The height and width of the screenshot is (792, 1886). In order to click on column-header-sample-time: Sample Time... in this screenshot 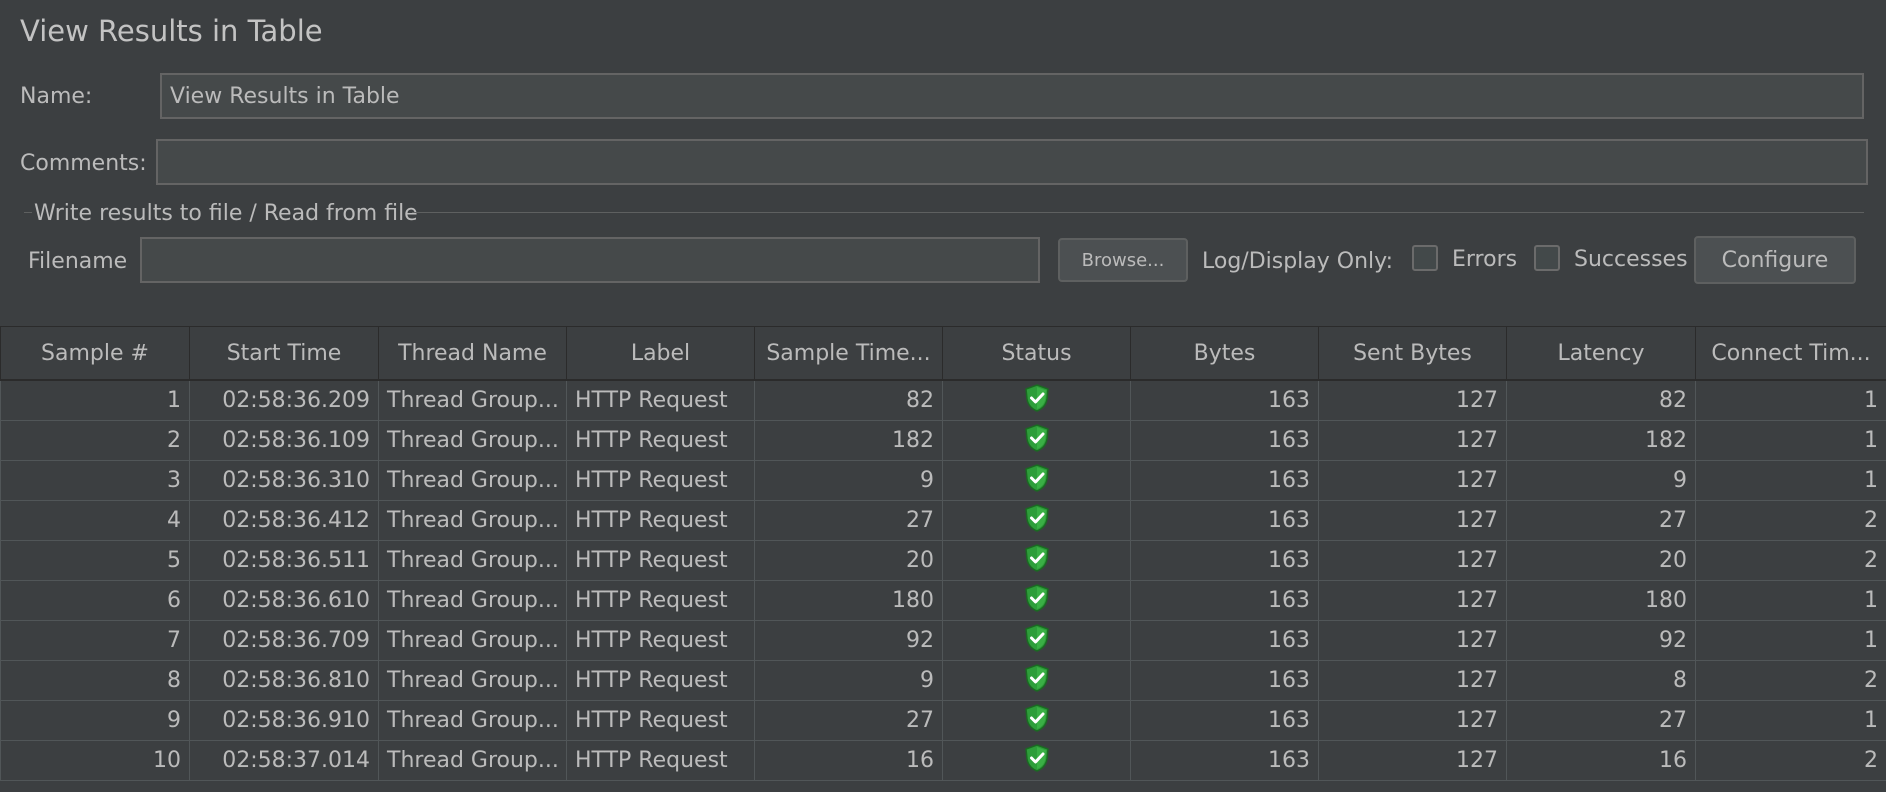, I will do `click(848, 353)`.